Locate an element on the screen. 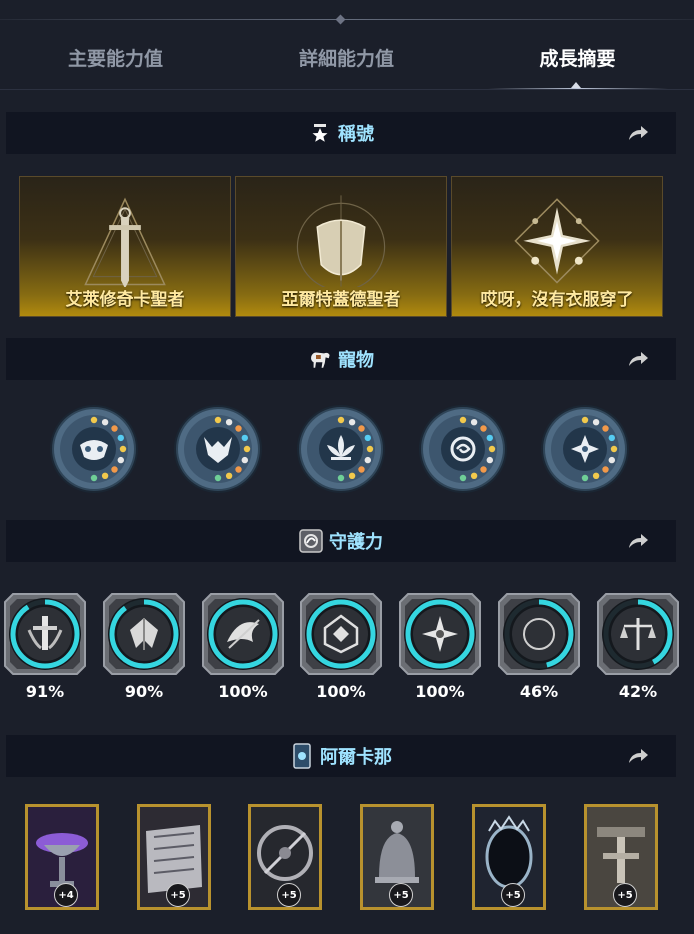  tab-main-stats: 主要能力值 is located at coordinates (115, 57).